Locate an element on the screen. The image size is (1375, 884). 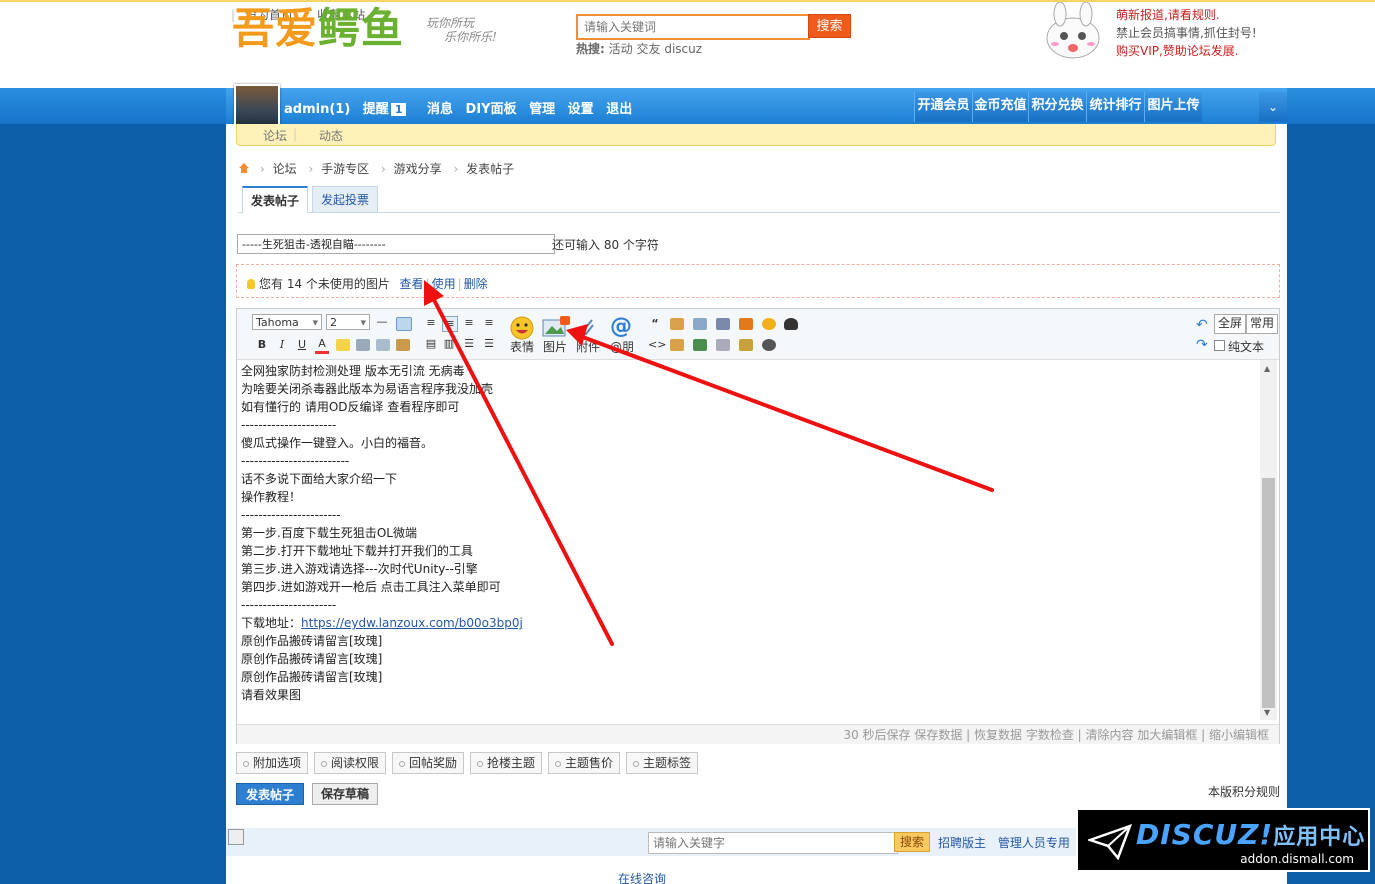
option-price: 主题售价 is located at coordinates (584, 763).